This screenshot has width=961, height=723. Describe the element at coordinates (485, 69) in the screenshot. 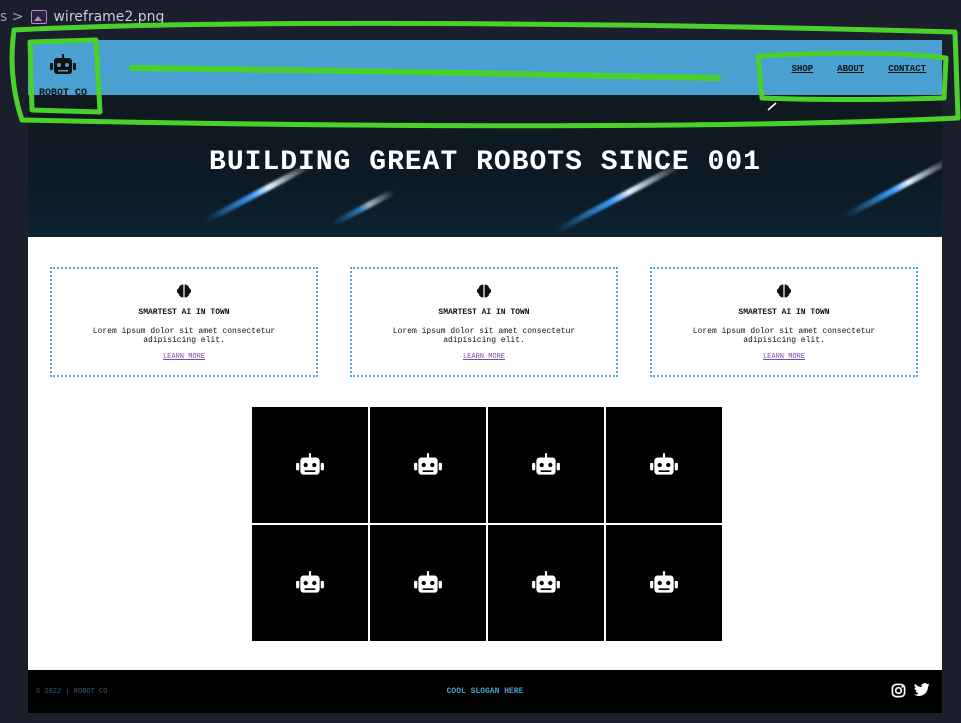

I see `navbar: ROBOT CO SHOP ABOUT CONTACT` at that location.